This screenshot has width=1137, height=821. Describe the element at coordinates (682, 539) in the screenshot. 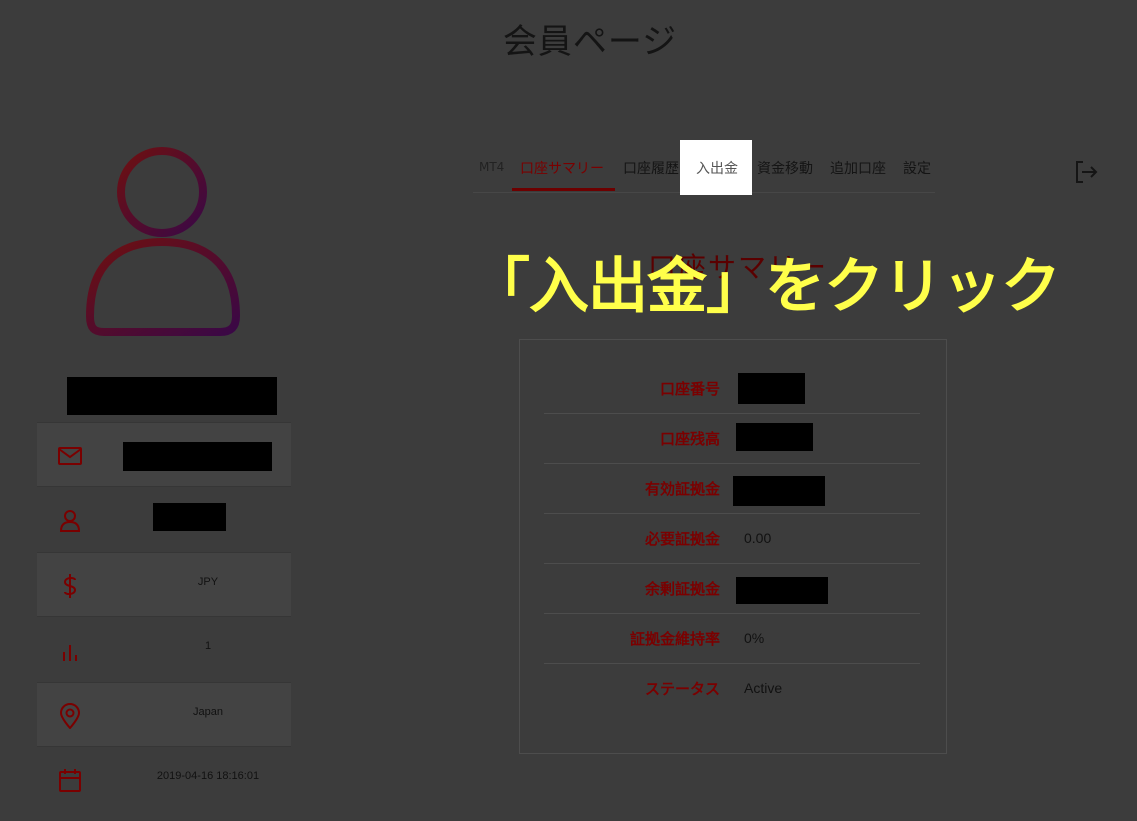

I see `summary-label: 必要証拠金` at that location.